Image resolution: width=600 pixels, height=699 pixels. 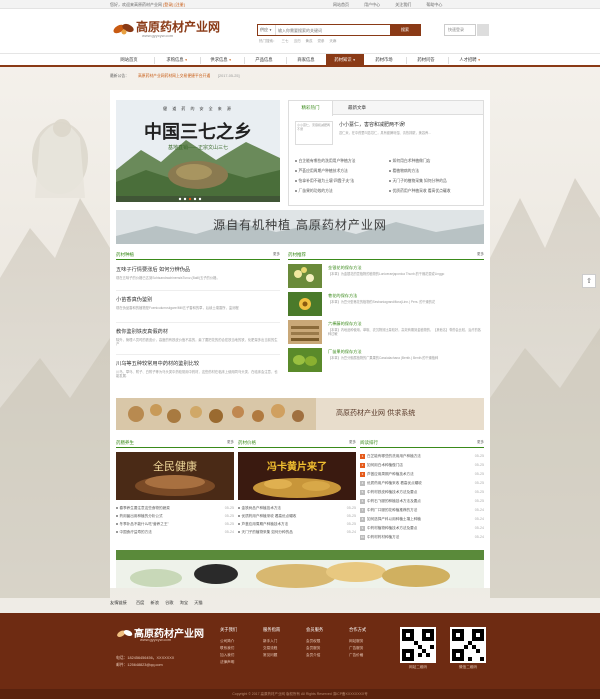 What do you see at coordinates (175, 476) in the screenshot?
I see `diet-image: 全民健康` at bounding box center [175, 476].